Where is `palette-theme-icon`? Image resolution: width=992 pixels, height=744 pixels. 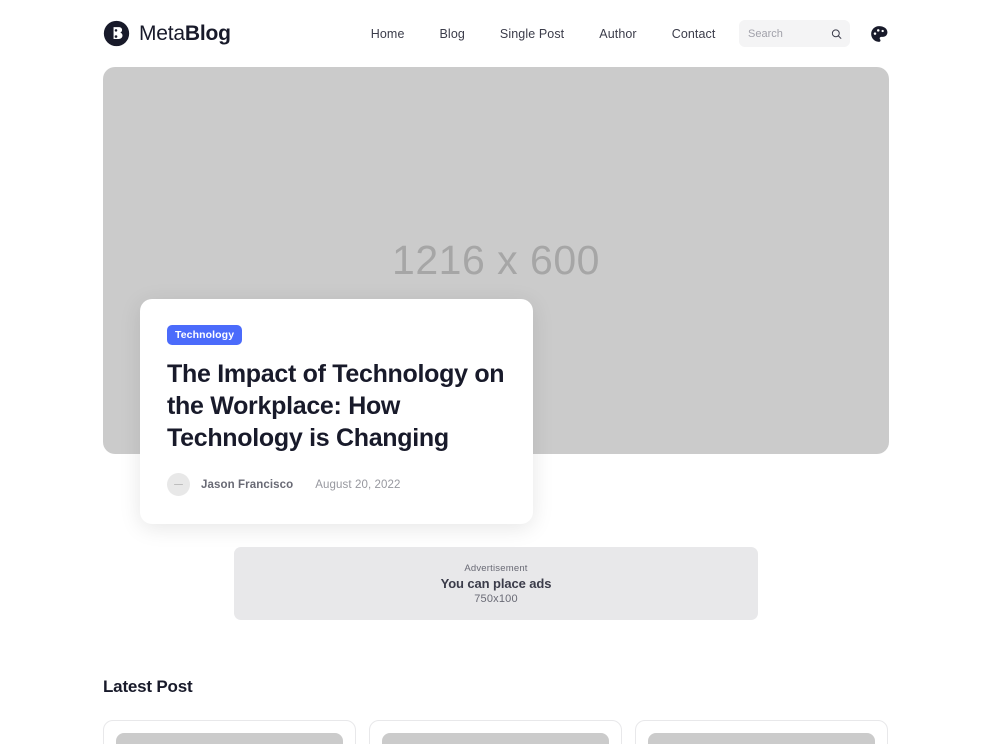 palette-theme-icon is located at coordinates (879, 34).